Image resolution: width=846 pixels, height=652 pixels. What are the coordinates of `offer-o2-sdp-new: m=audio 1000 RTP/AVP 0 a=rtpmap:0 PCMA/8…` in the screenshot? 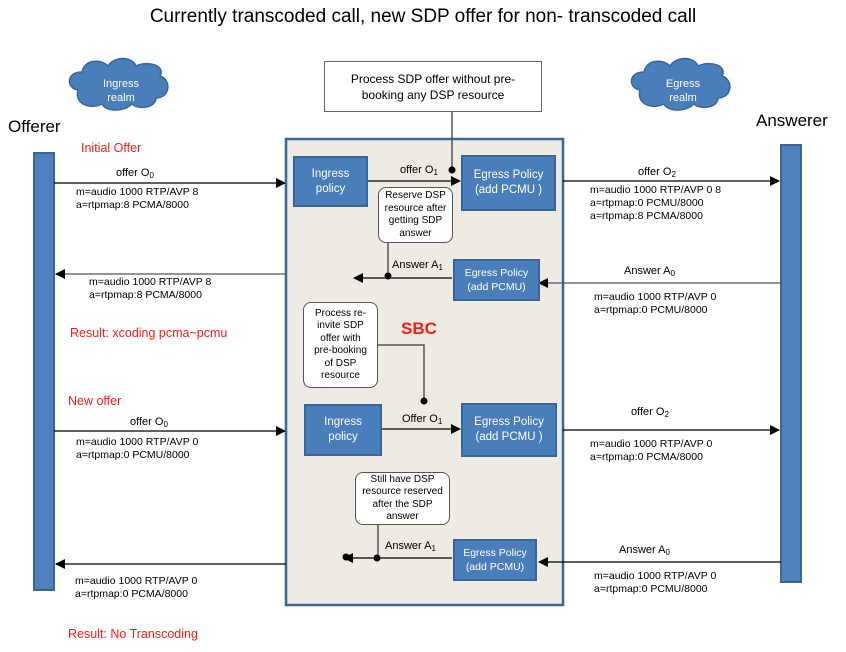 It's located at (651, 451).